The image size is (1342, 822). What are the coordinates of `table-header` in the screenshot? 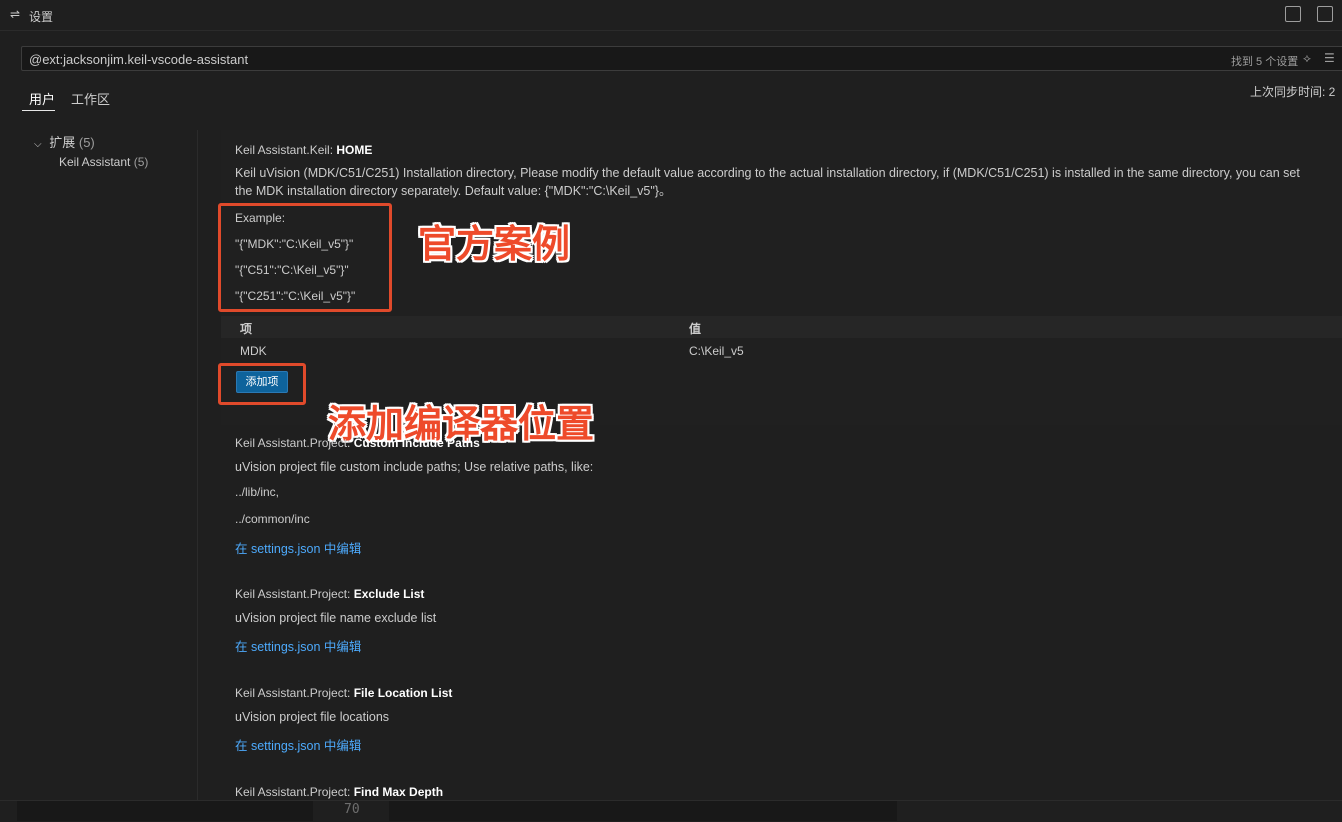 It's located at (781, 327).